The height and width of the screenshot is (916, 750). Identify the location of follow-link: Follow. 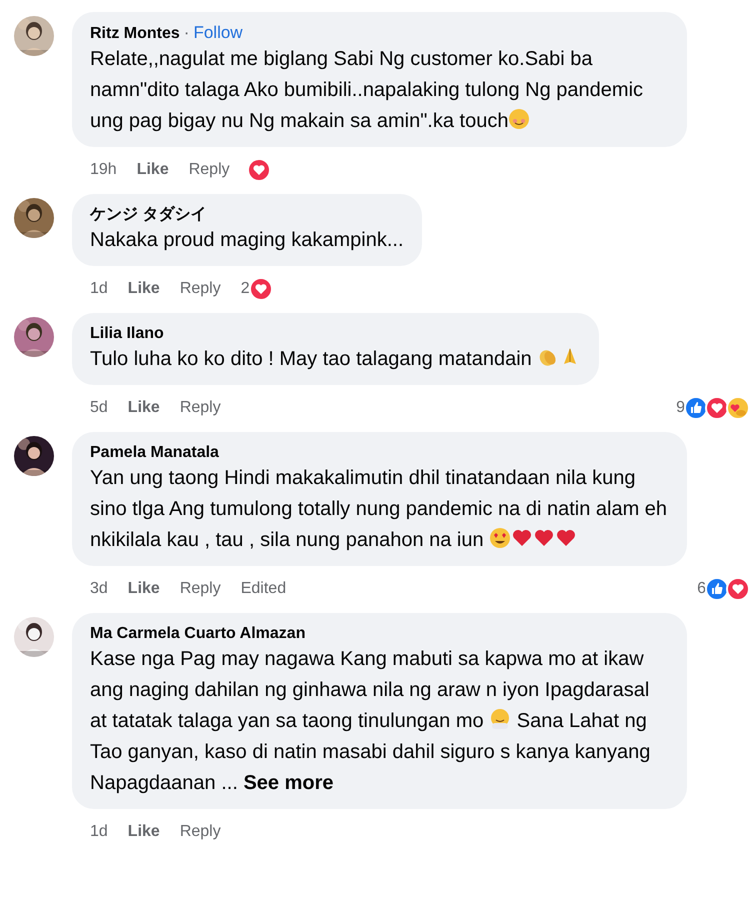
(218, 32).